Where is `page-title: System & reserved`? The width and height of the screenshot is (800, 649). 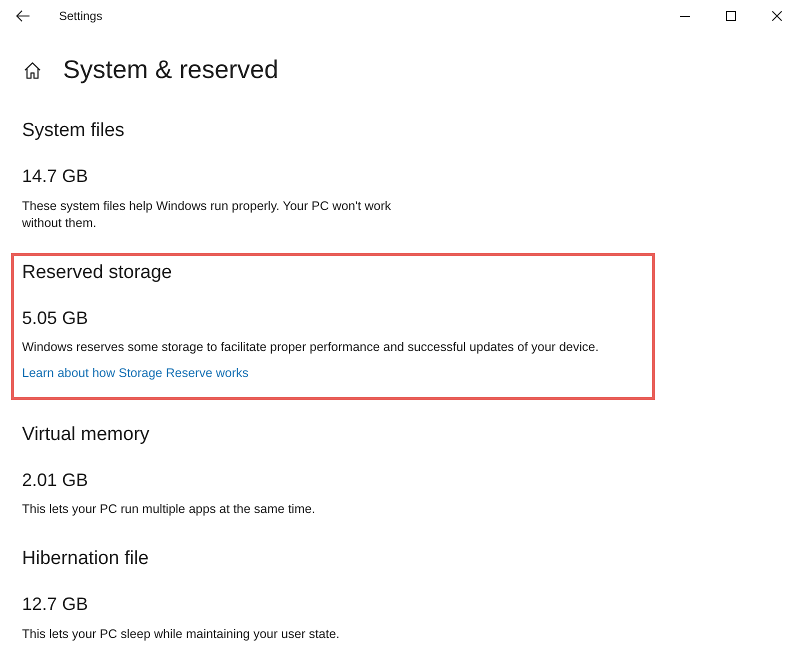 page-title: System & reserved is located at coordinates (170, 70).